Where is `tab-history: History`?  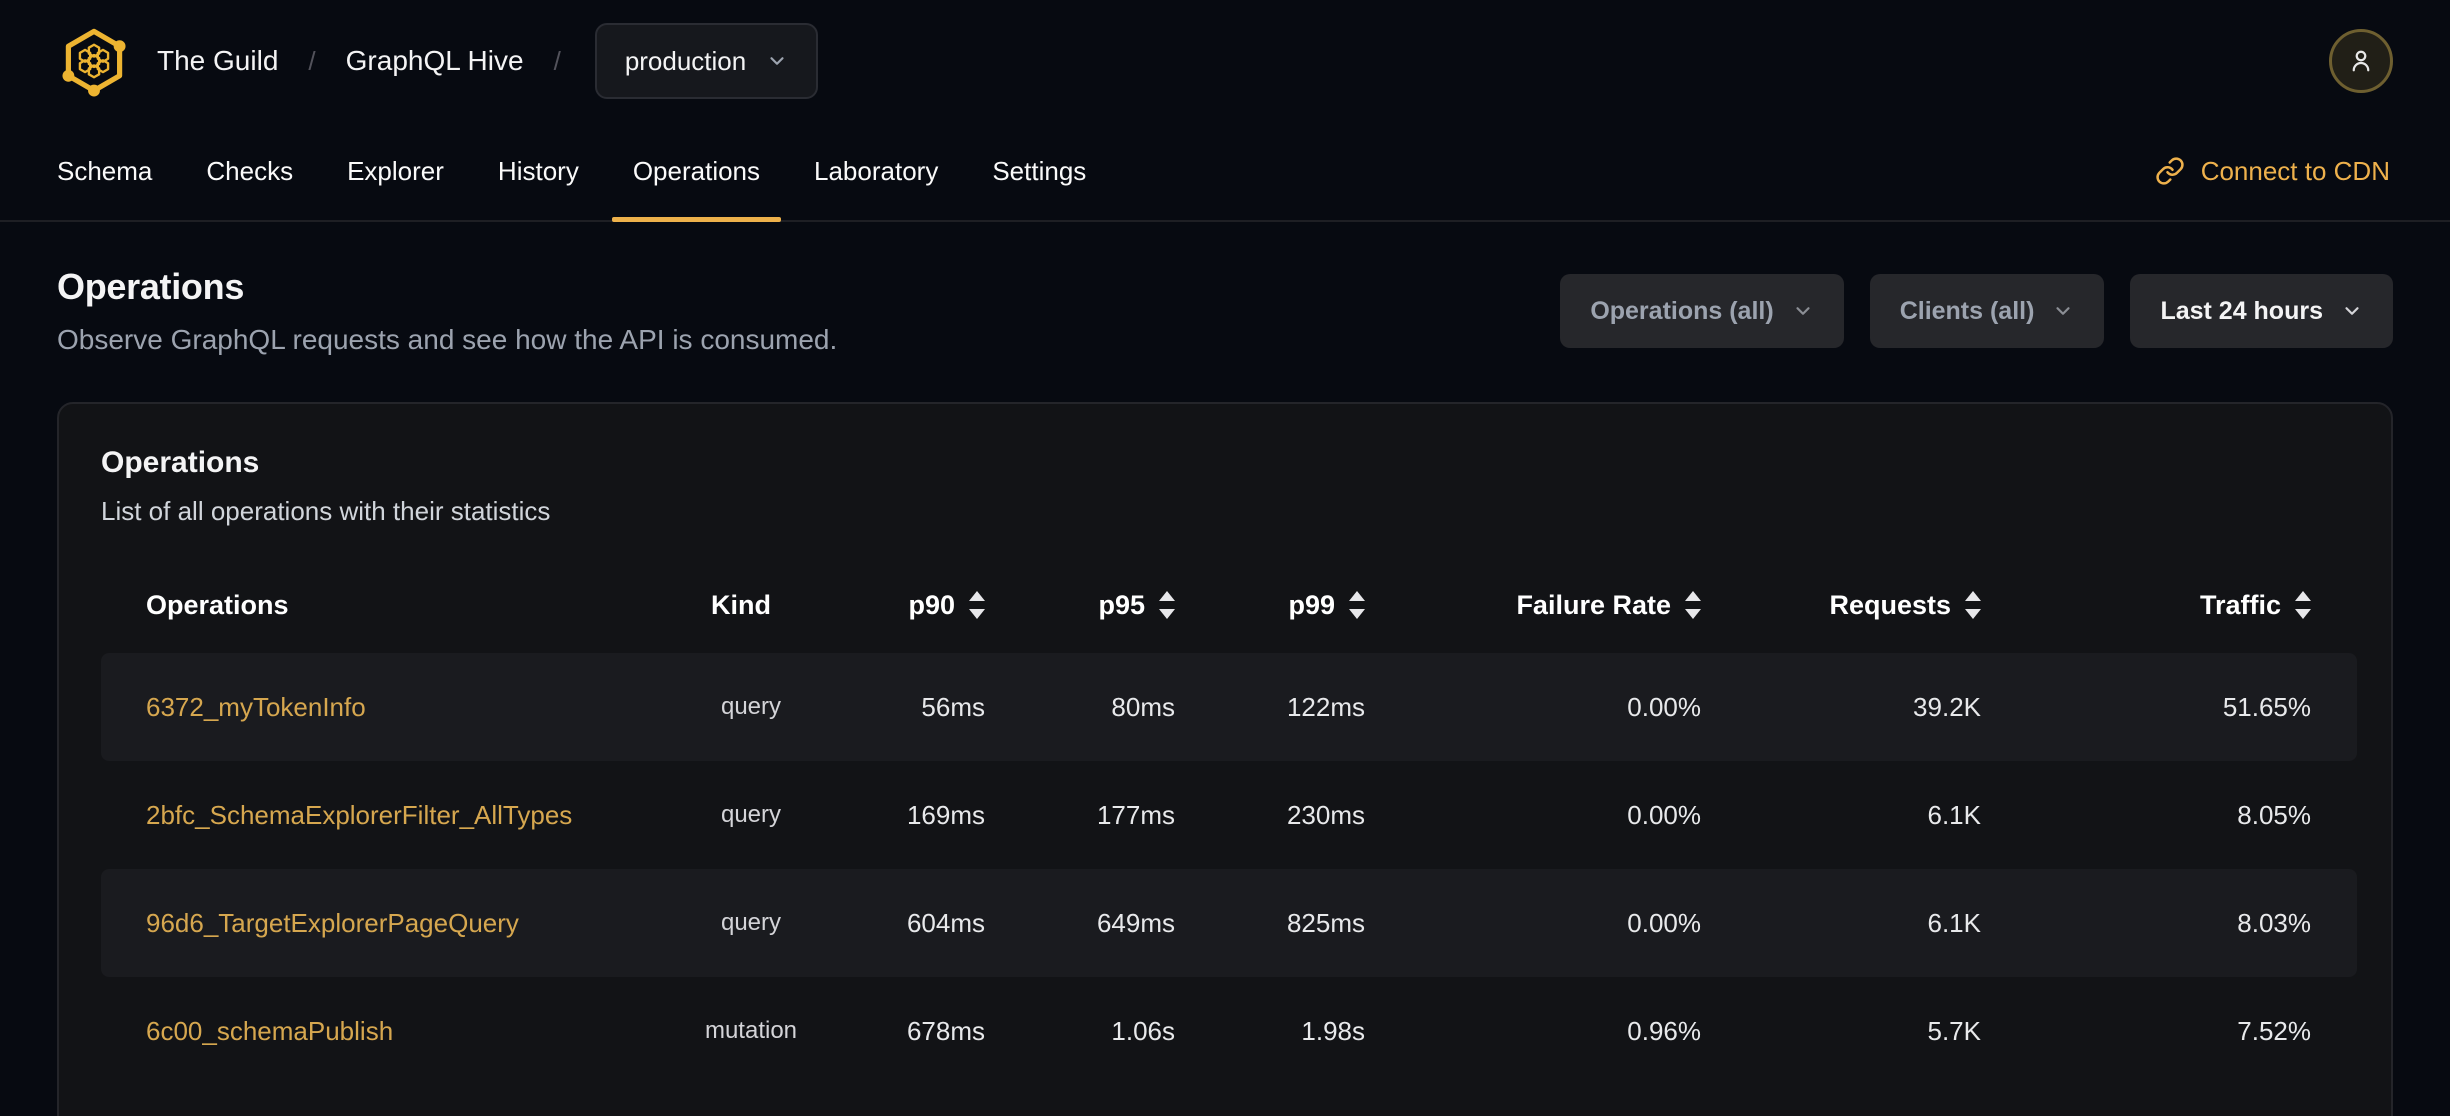 tab-history: History is located at coordinates (538, 171).